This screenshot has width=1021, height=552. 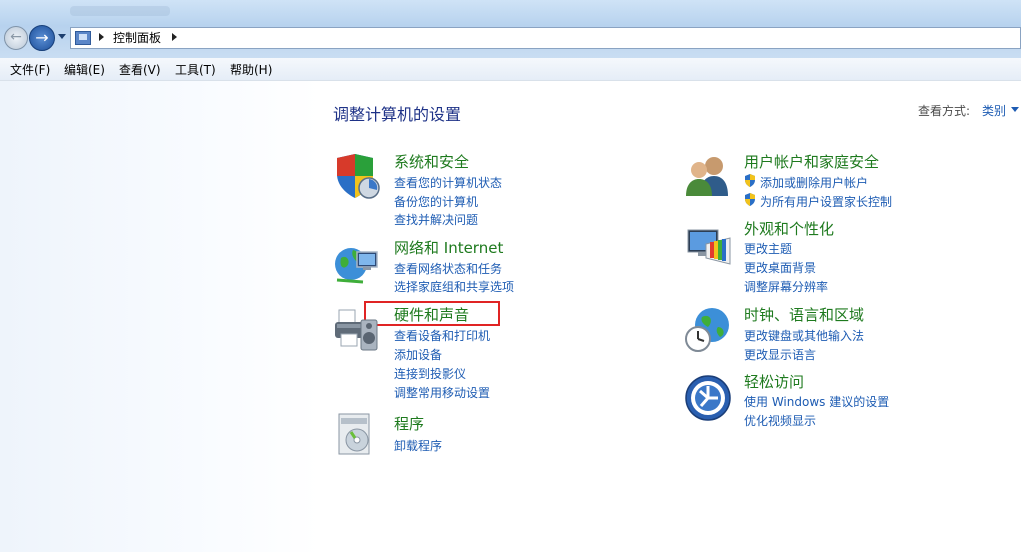 I want to click on link-add-remove-accounts: 添加或删除用户帐户, so click(x=814, y=182).